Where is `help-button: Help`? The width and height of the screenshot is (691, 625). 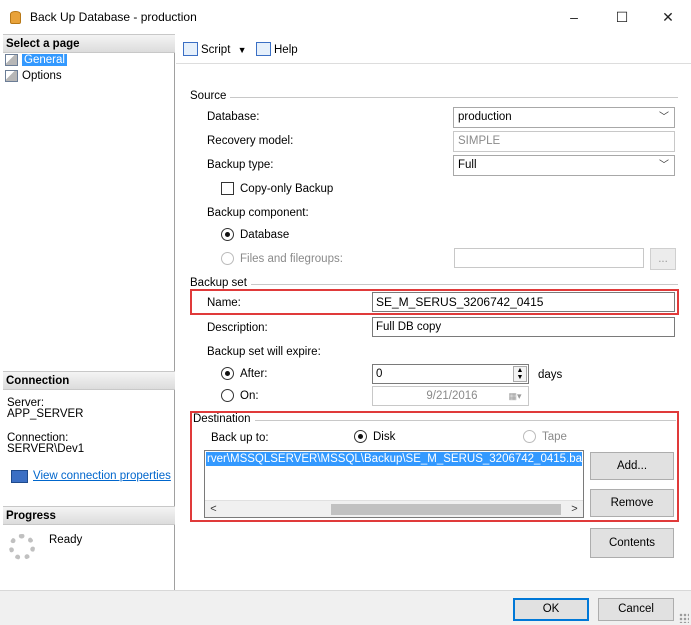 help-button: Help is located at coordinates (277, 49).